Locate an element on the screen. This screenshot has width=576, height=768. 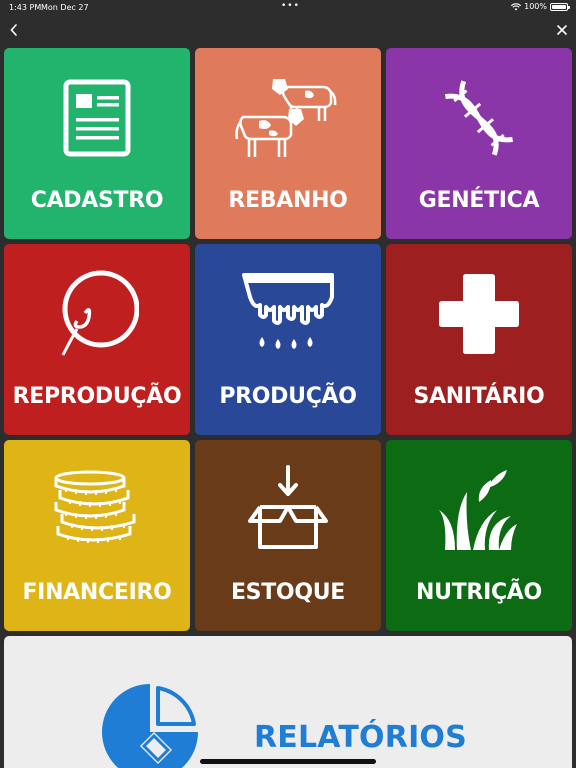
document-icon is located at coordinates (97, 118).